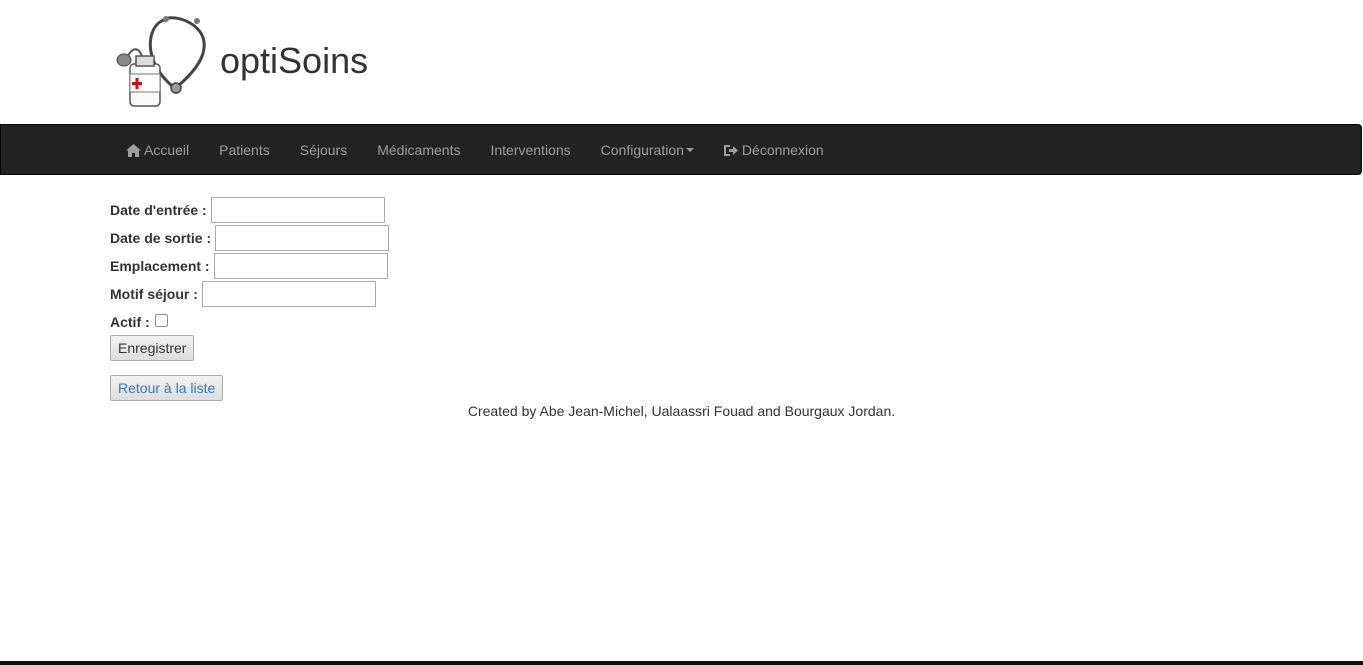 The image size is (1363, 665). What do you see at coordinates (730, 150) in the screenshot?
I see `logout-icon` at bounding box center [730, 150].